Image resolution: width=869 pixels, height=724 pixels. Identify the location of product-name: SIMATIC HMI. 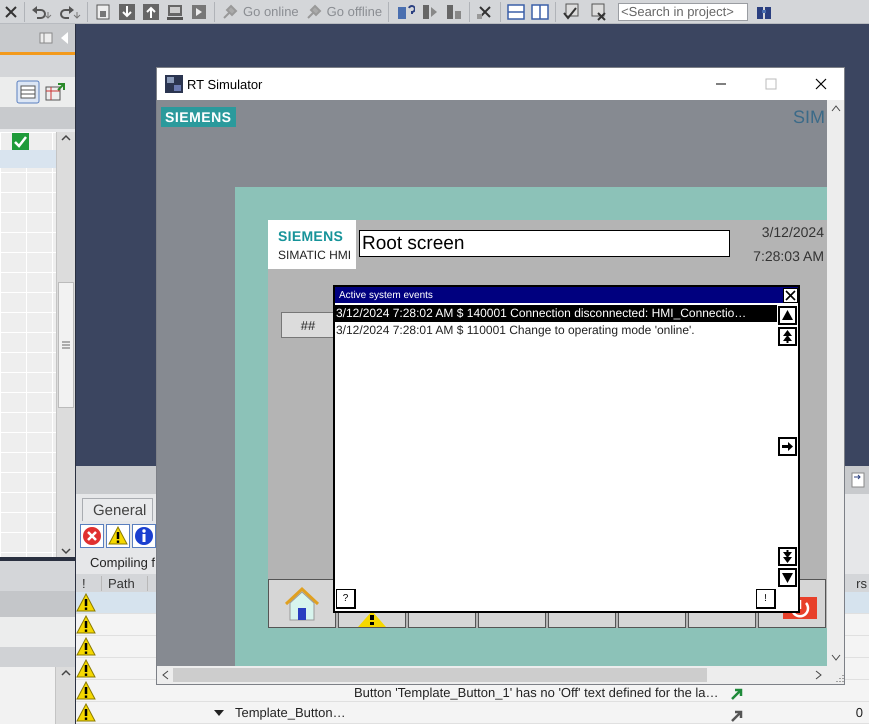
(315, 255).